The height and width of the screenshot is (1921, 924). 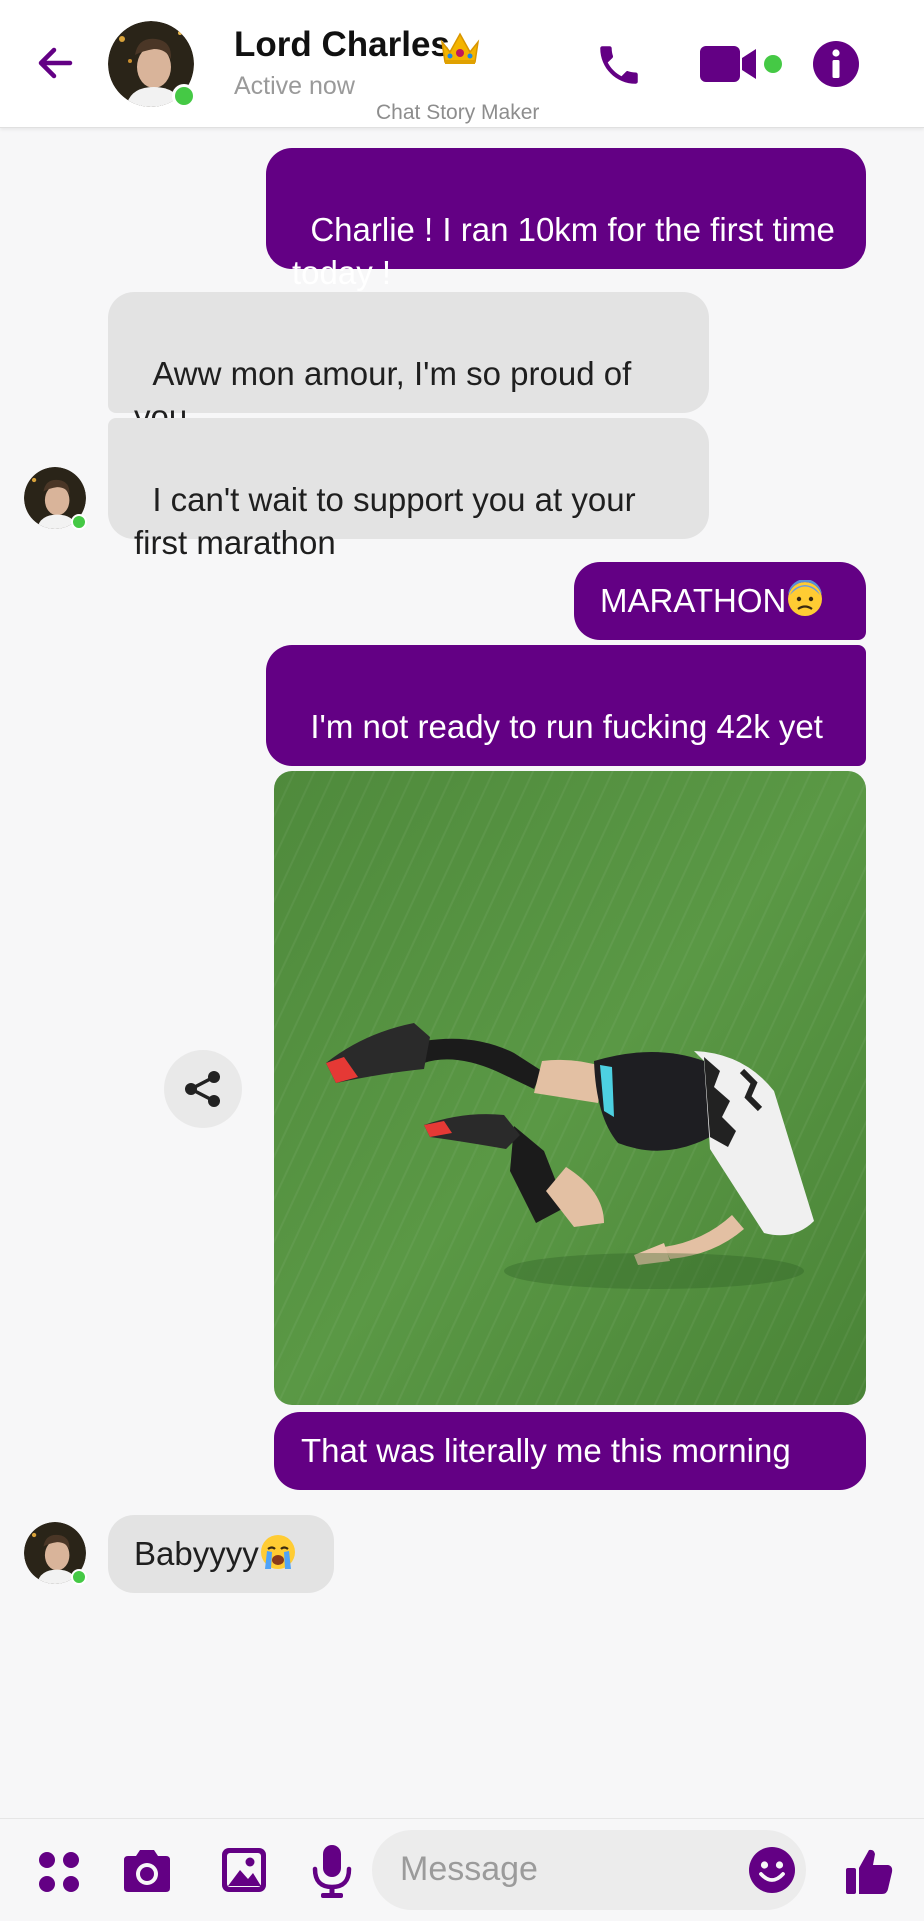 What do you see at coordinates (55, 63) in the screenshot?
I see `back-arrow-icon` at bounding box center [55, 63].